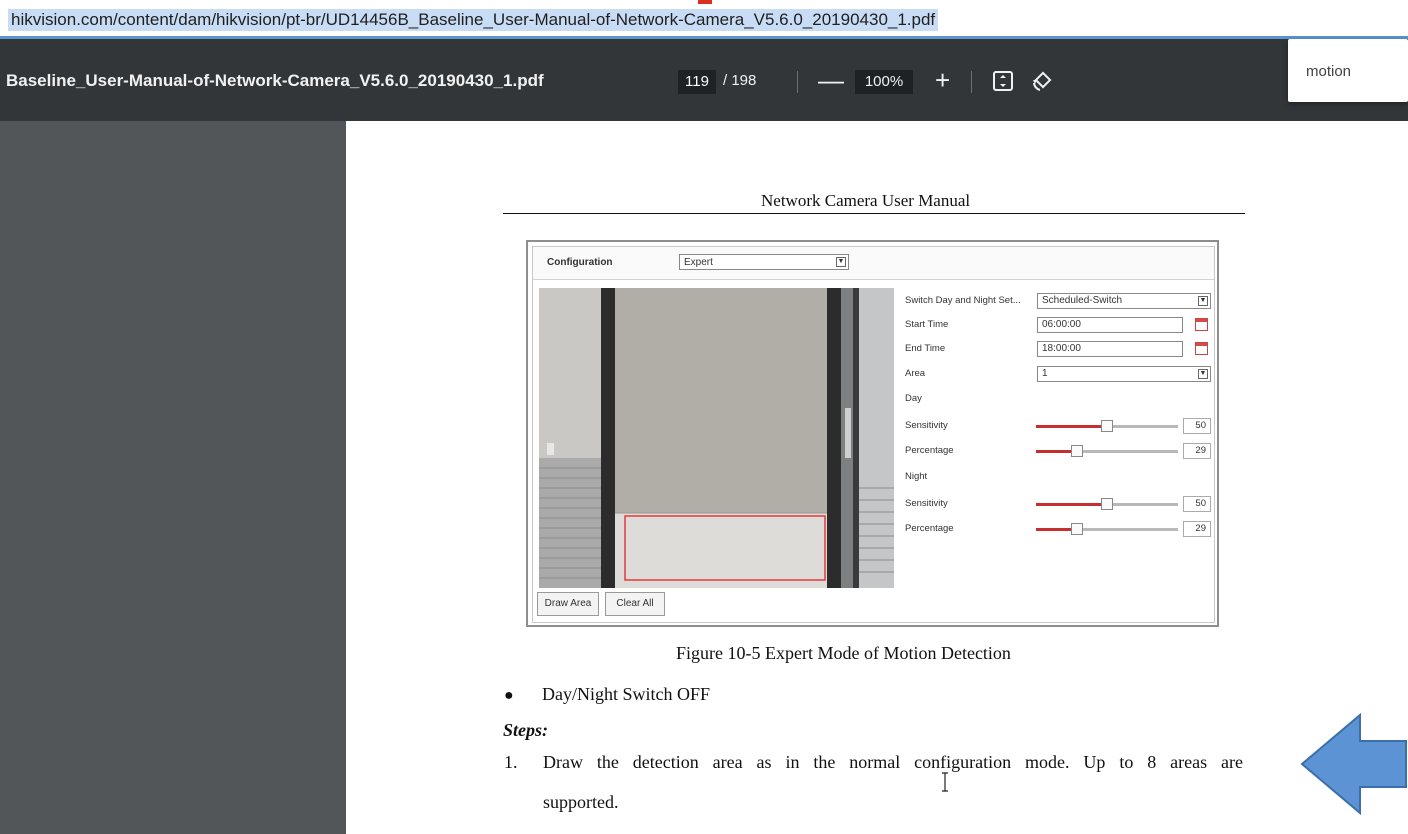 The height and width of the screenshot is (834, 1408). Describe the element at coordinates (942, 80) in the screenshot. I see `zoom-in-button: +` at that location.